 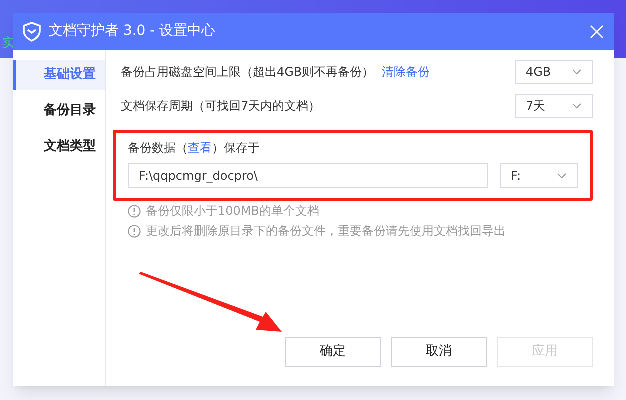 I want to click on clear-backup-link: 清除备份, so click(x=406, y=72).